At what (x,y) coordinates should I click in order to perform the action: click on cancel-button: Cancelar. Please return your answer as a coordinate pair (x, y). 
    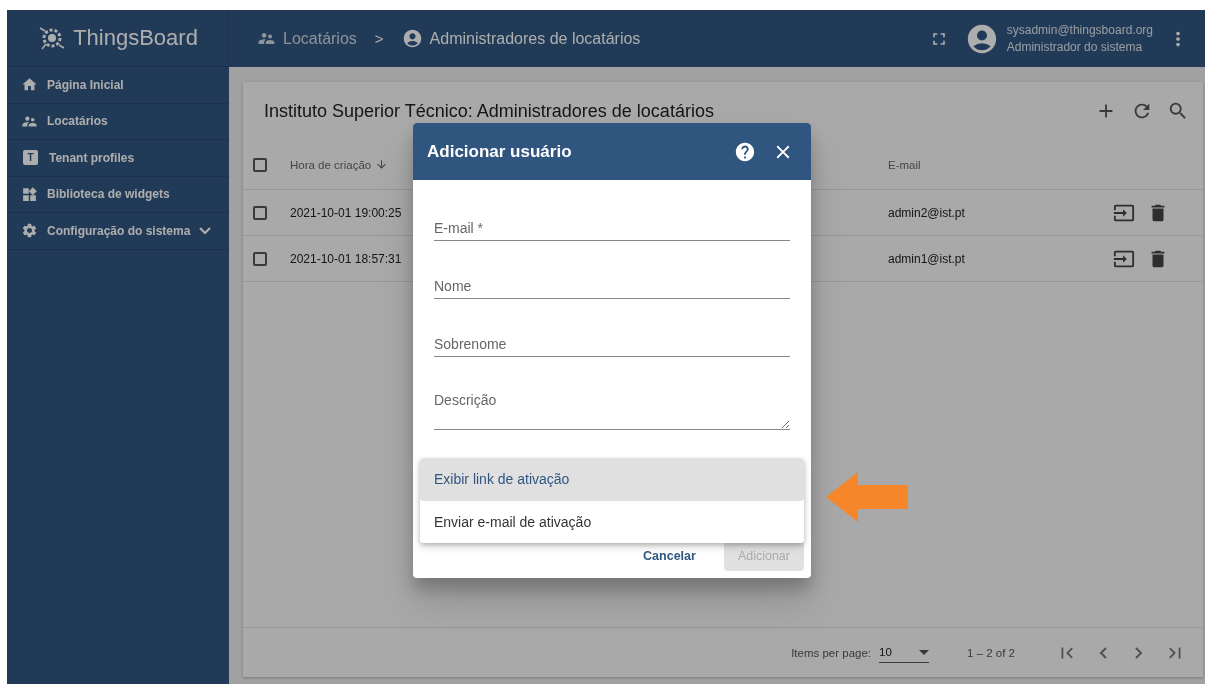
    Looking at the image, I should click on (669, 556).